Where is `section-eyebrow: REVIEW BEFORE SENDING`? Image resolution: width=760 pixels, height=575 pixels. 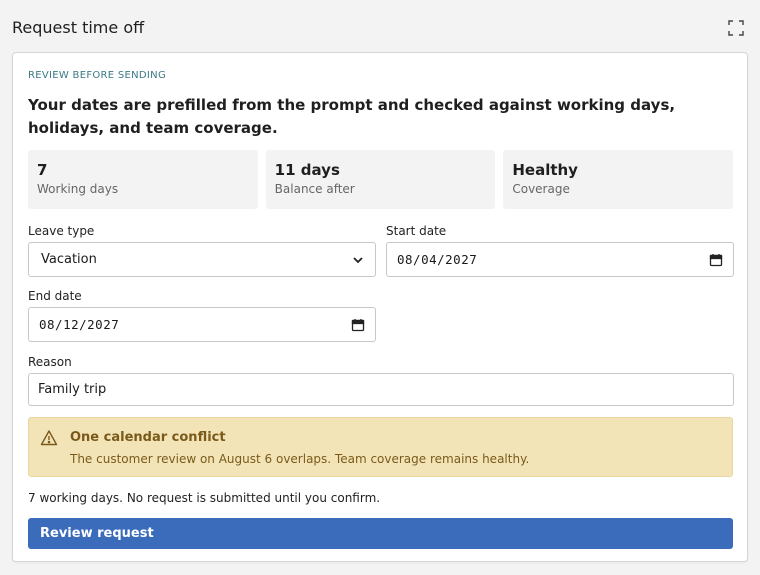
section-eyebrow: REVIEW BEFORE SENDING is located at coordinates (97, 75).